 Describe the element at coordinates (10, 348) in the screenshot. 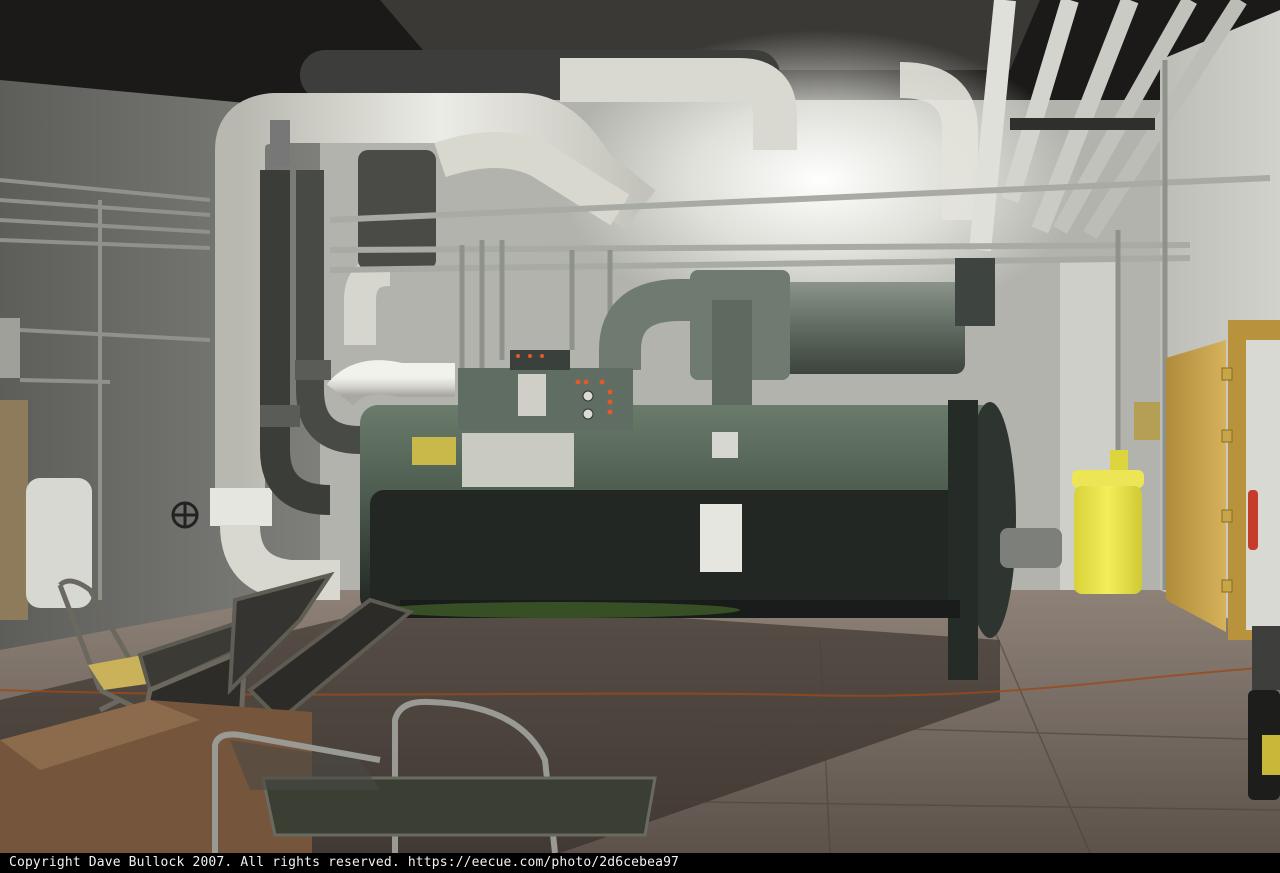

I see `electrical-box` at that location.